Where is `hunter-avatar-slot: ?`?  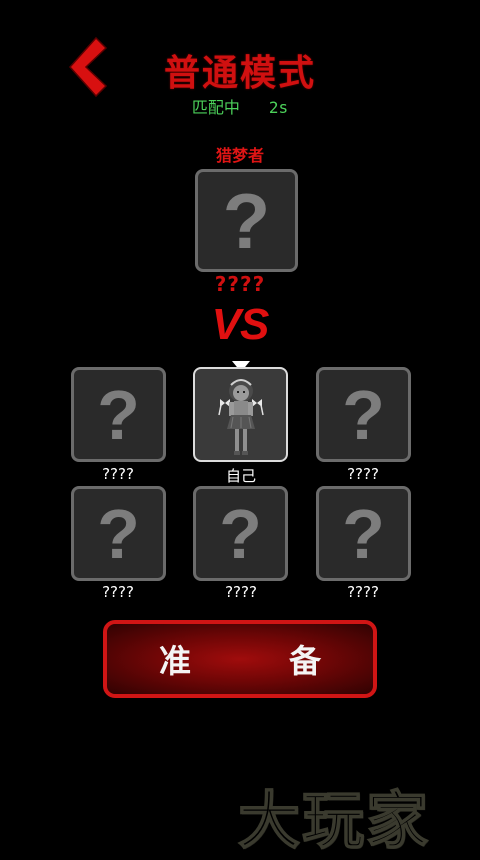
hunter-avatar-slot: ? is located at coordinates (246, 220).